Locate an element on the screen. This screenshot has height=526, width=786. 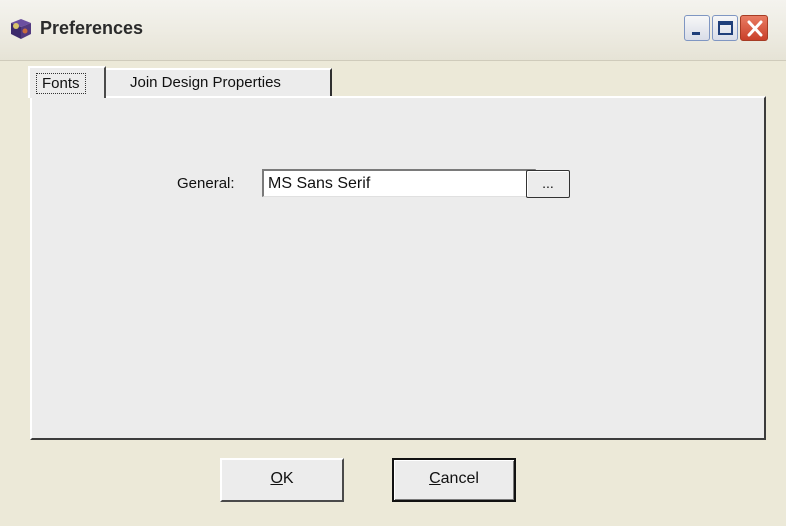
minimize-icon is located at coordinates (696, 33).